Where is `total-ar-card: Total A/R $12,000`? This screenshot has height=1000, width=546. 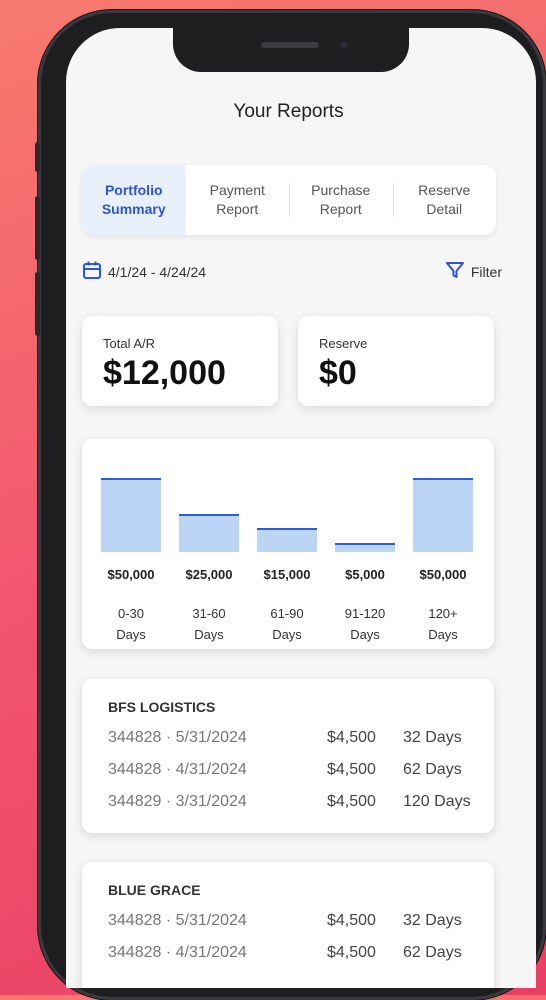
total-ar-card: Total A/R $12,000 is located at coordinates (180, 361).